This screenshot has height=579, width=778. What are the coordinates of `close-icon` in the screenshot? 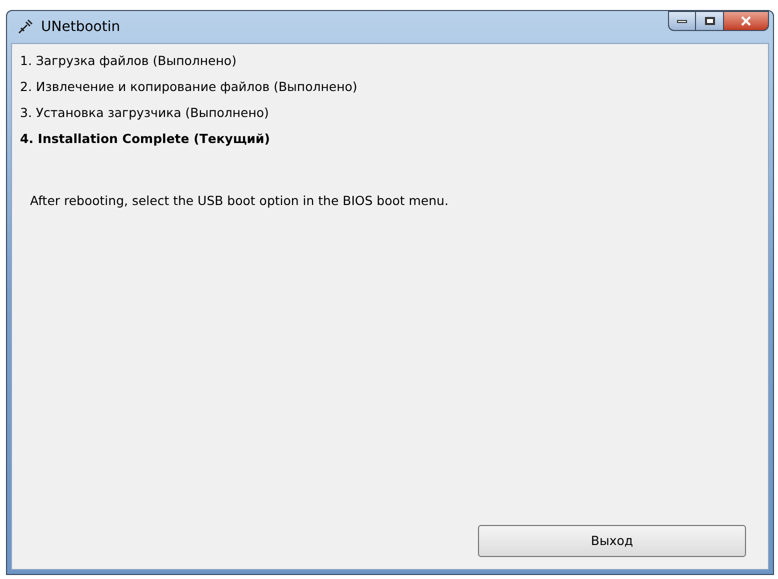 It's located at (746, 21).